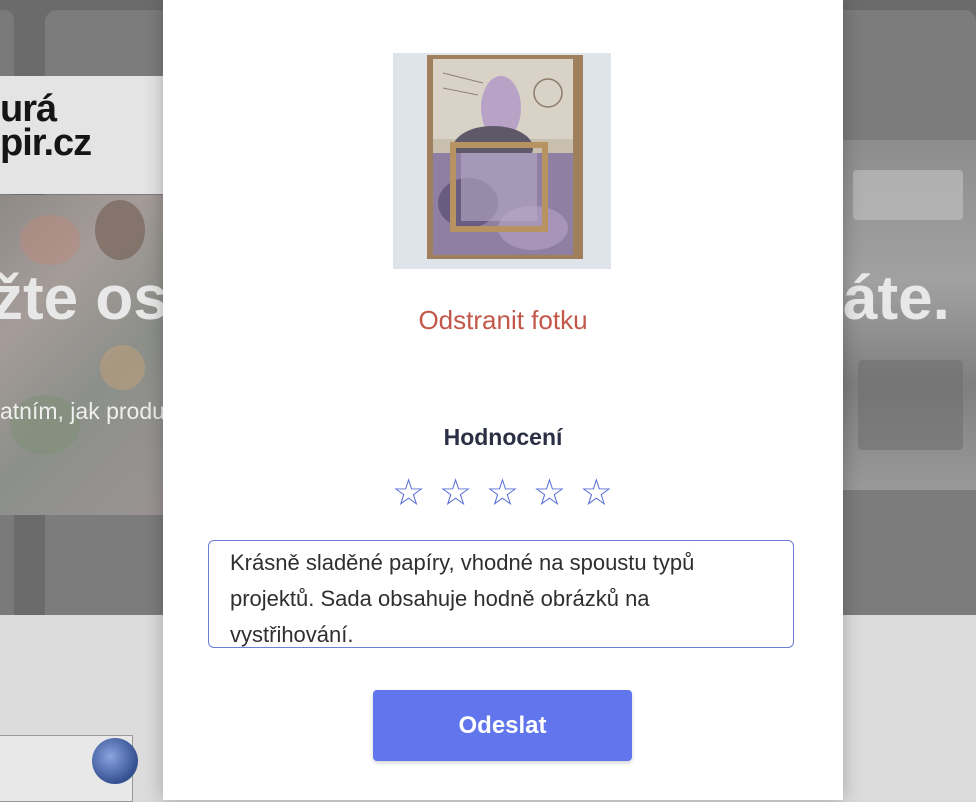  I want to click on star-3-icon: ☆, so click(503, 493).